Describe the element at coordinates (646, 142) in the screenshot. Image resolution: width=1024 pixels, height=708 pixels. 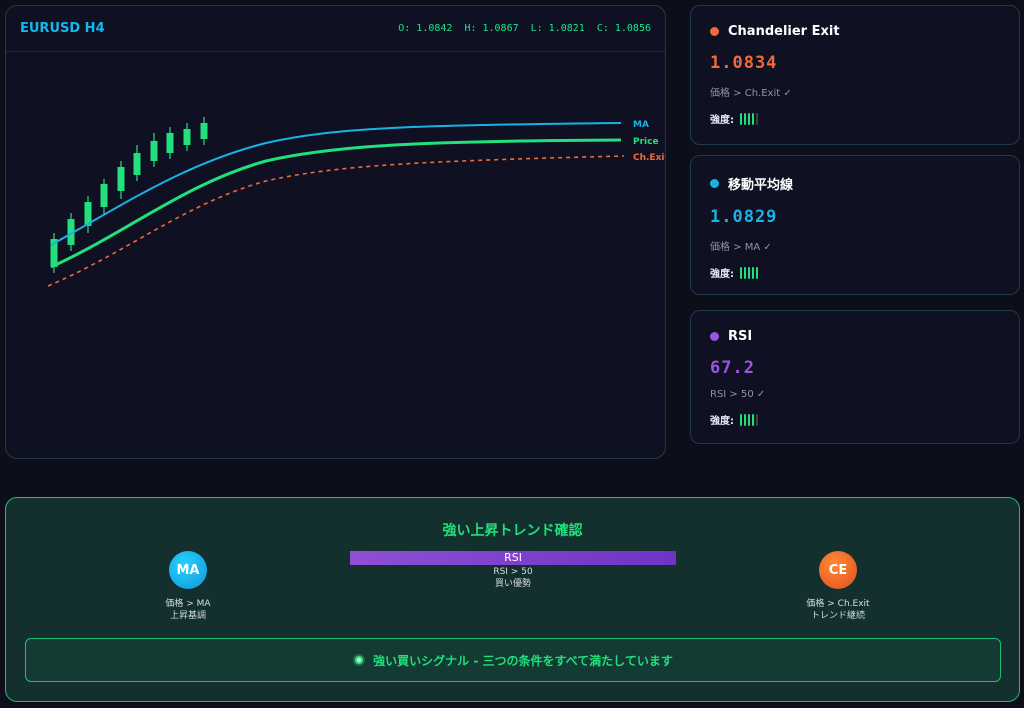
I see `price-line-label: Price` at that location.